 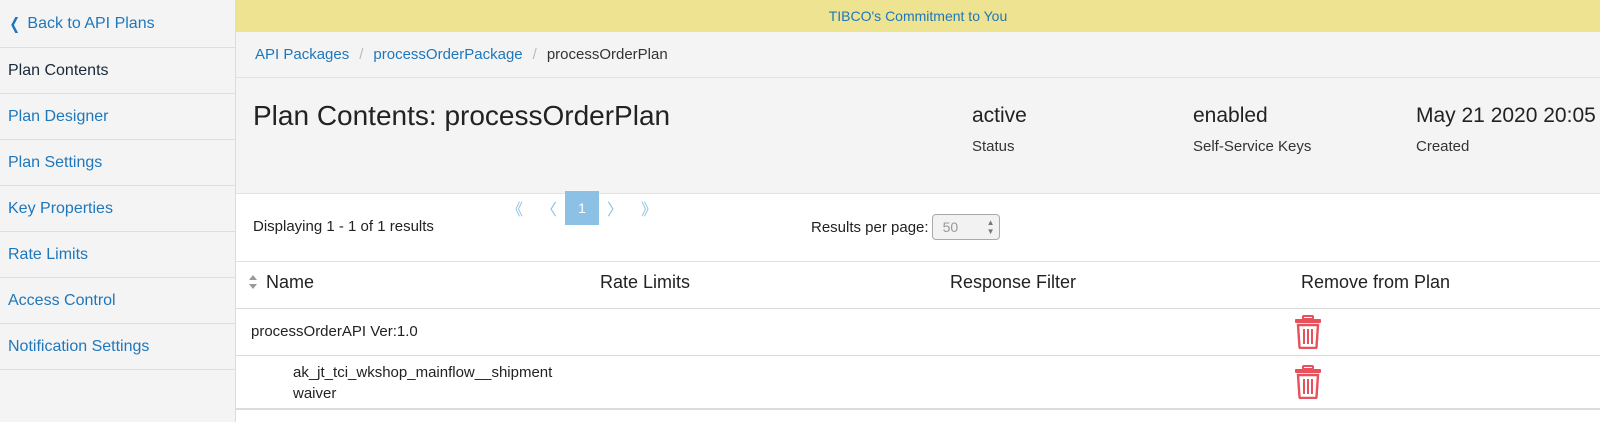 What do you see at coordinates (999, 115) in the screenshot?
I see `status-value: active` at bounding box center [999, 115].